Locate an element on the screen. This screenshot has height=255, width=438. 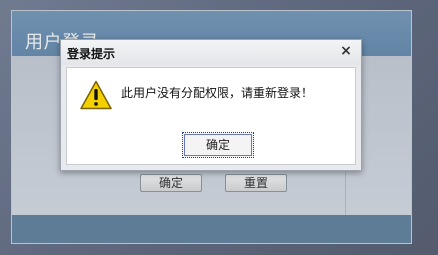
ok-button: 确定 is located at coordinates (218, 145).